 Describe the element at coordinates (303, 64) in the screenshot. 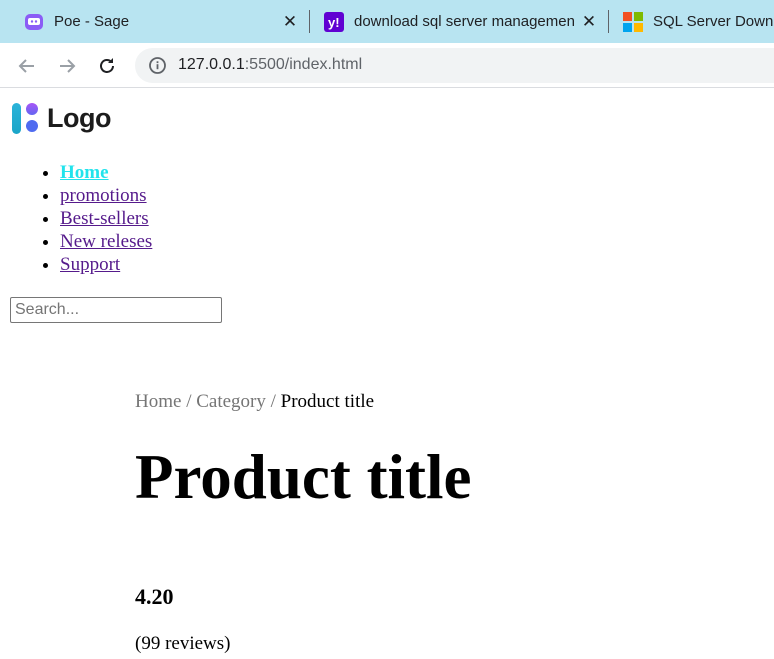

I see `url-path: :5500/index.html` at that location.